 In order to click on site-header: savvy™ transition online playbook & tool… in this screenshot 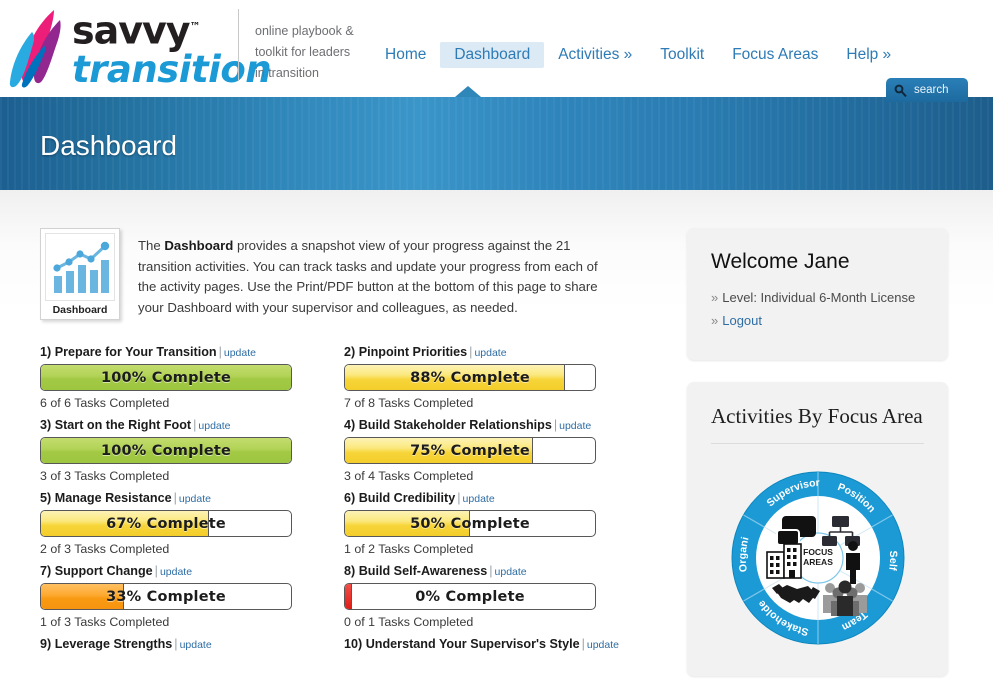, I will do `click(496, 51)`.